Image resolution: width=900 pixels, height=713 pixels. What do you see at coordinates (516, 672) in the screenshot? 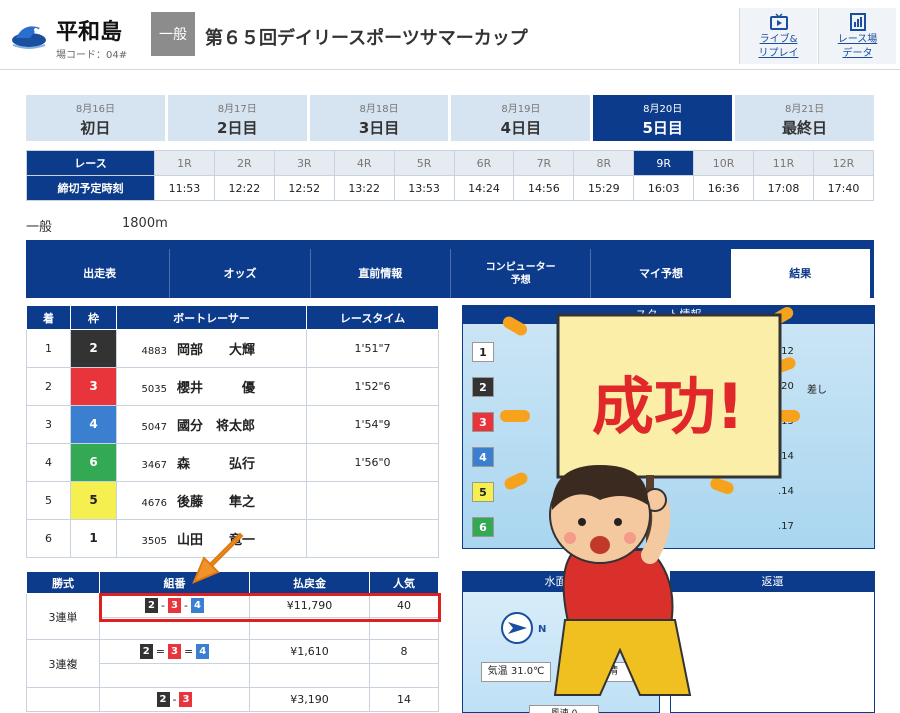
I see `temperature: 気温 31.0℃` at bounding box center [516, 672].